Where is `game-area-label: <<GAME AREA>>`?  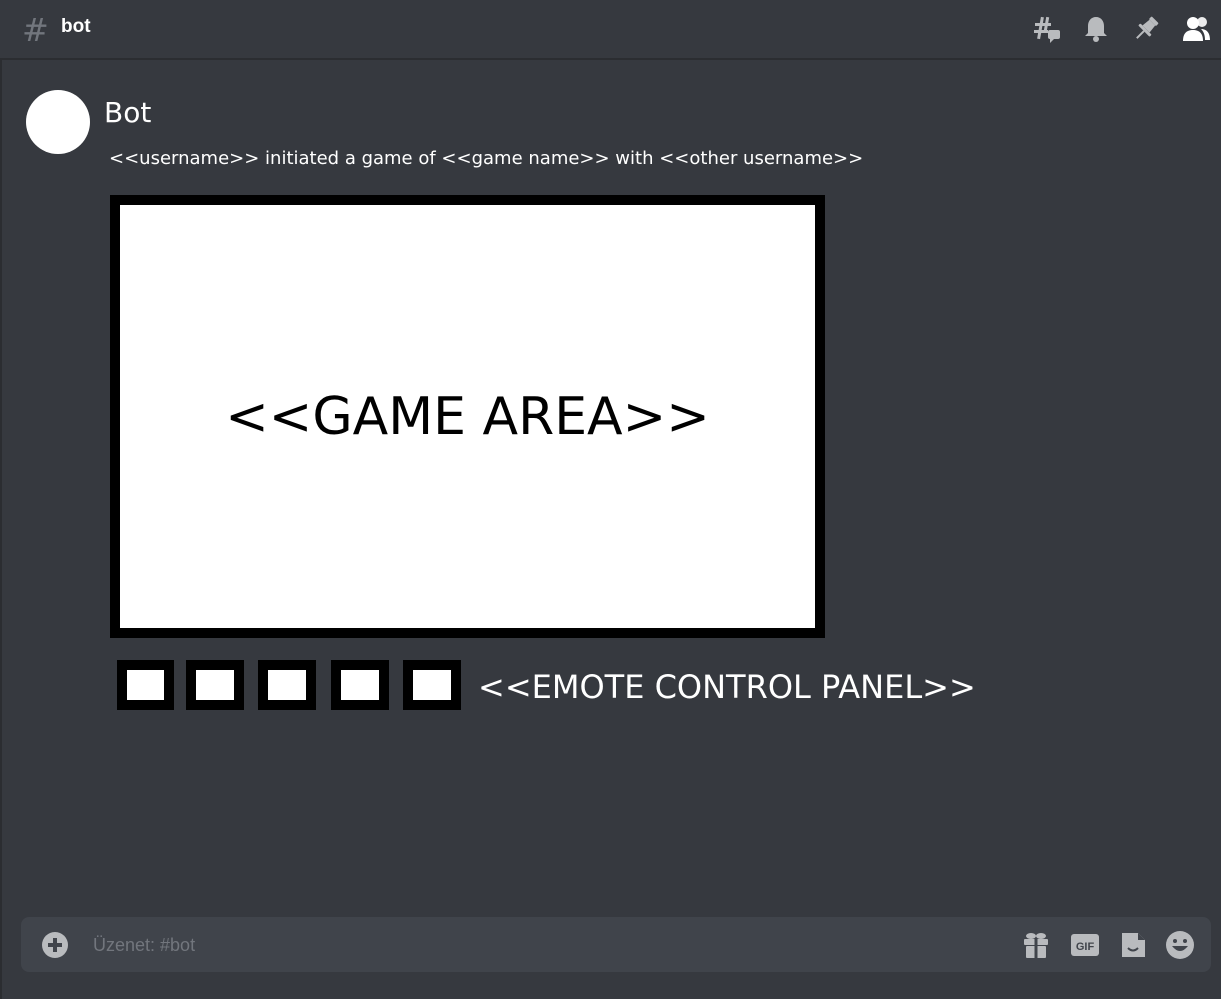
game-area-label: <<GAME AREA>> is located at coordinates (467, 416).